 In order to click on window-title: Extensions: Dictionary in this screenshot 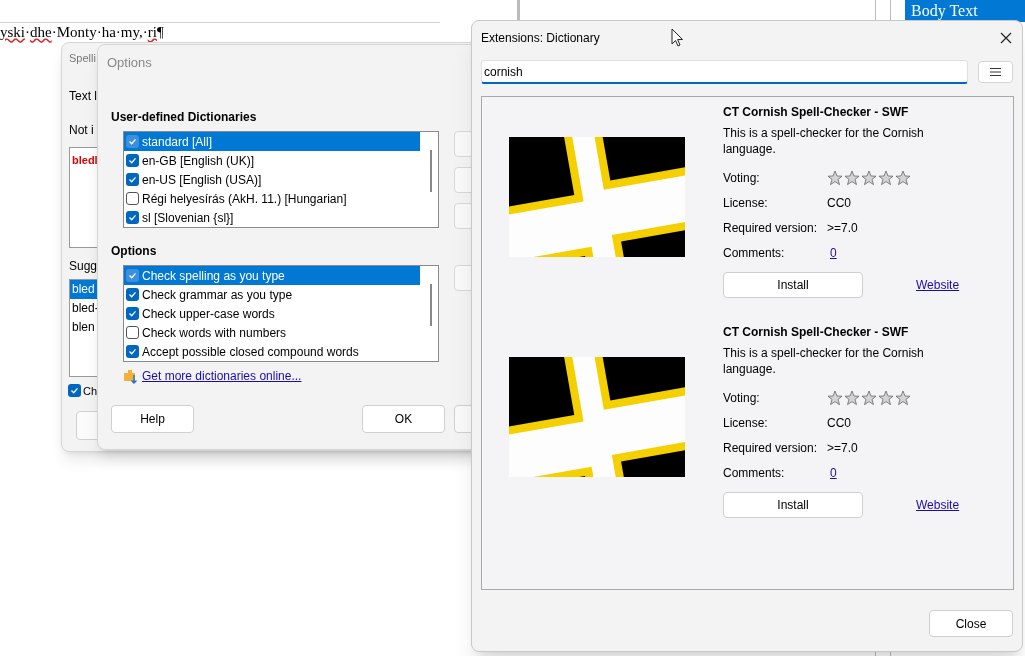, I will do `click(540, 38)`.